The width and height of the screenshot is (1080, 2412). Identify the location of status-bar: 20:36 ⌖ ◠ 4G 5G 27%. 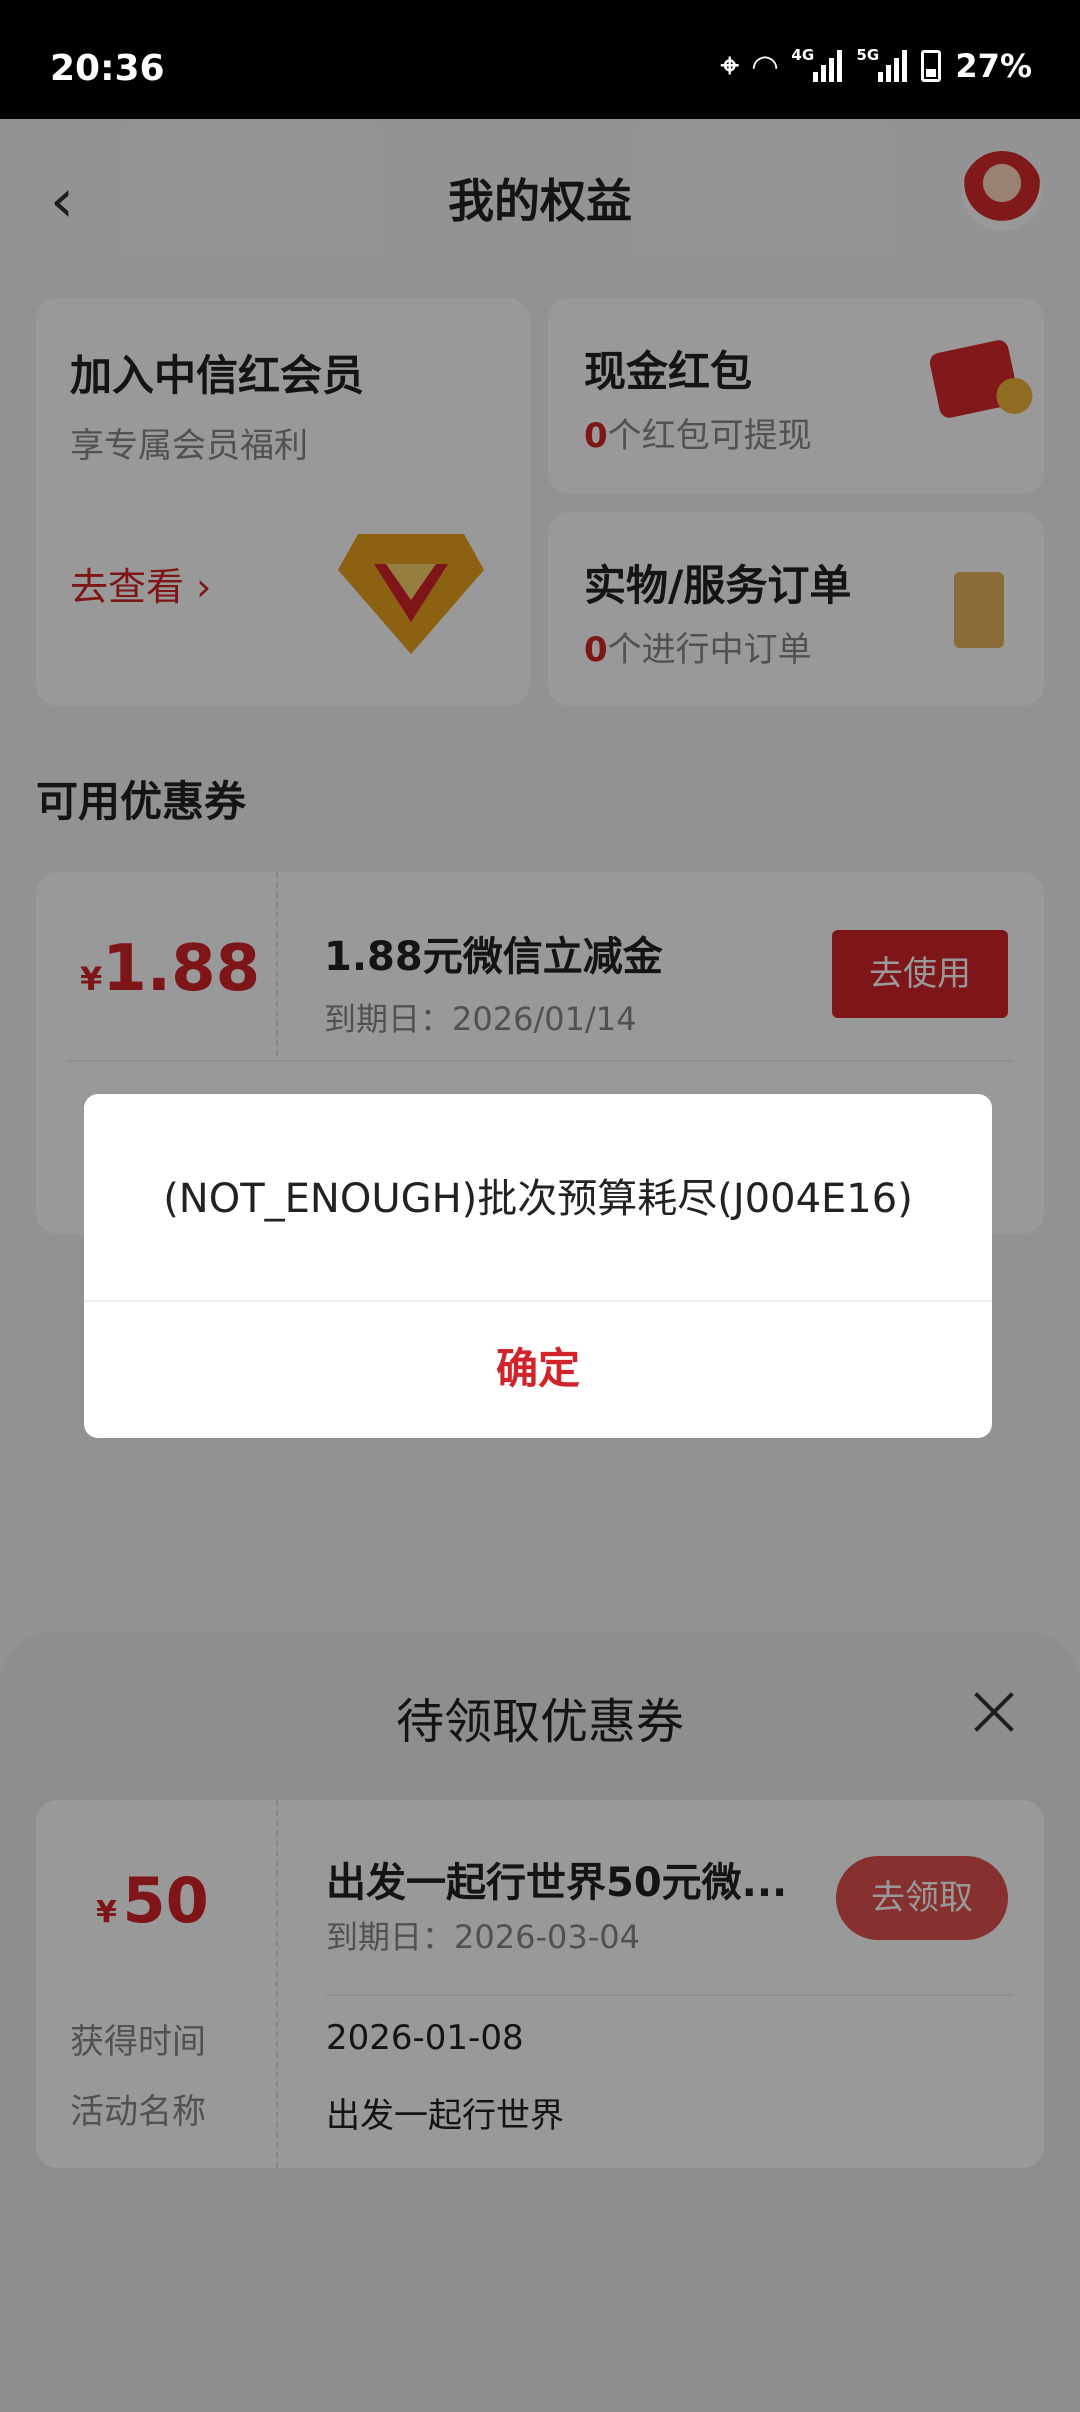
(540, 59).